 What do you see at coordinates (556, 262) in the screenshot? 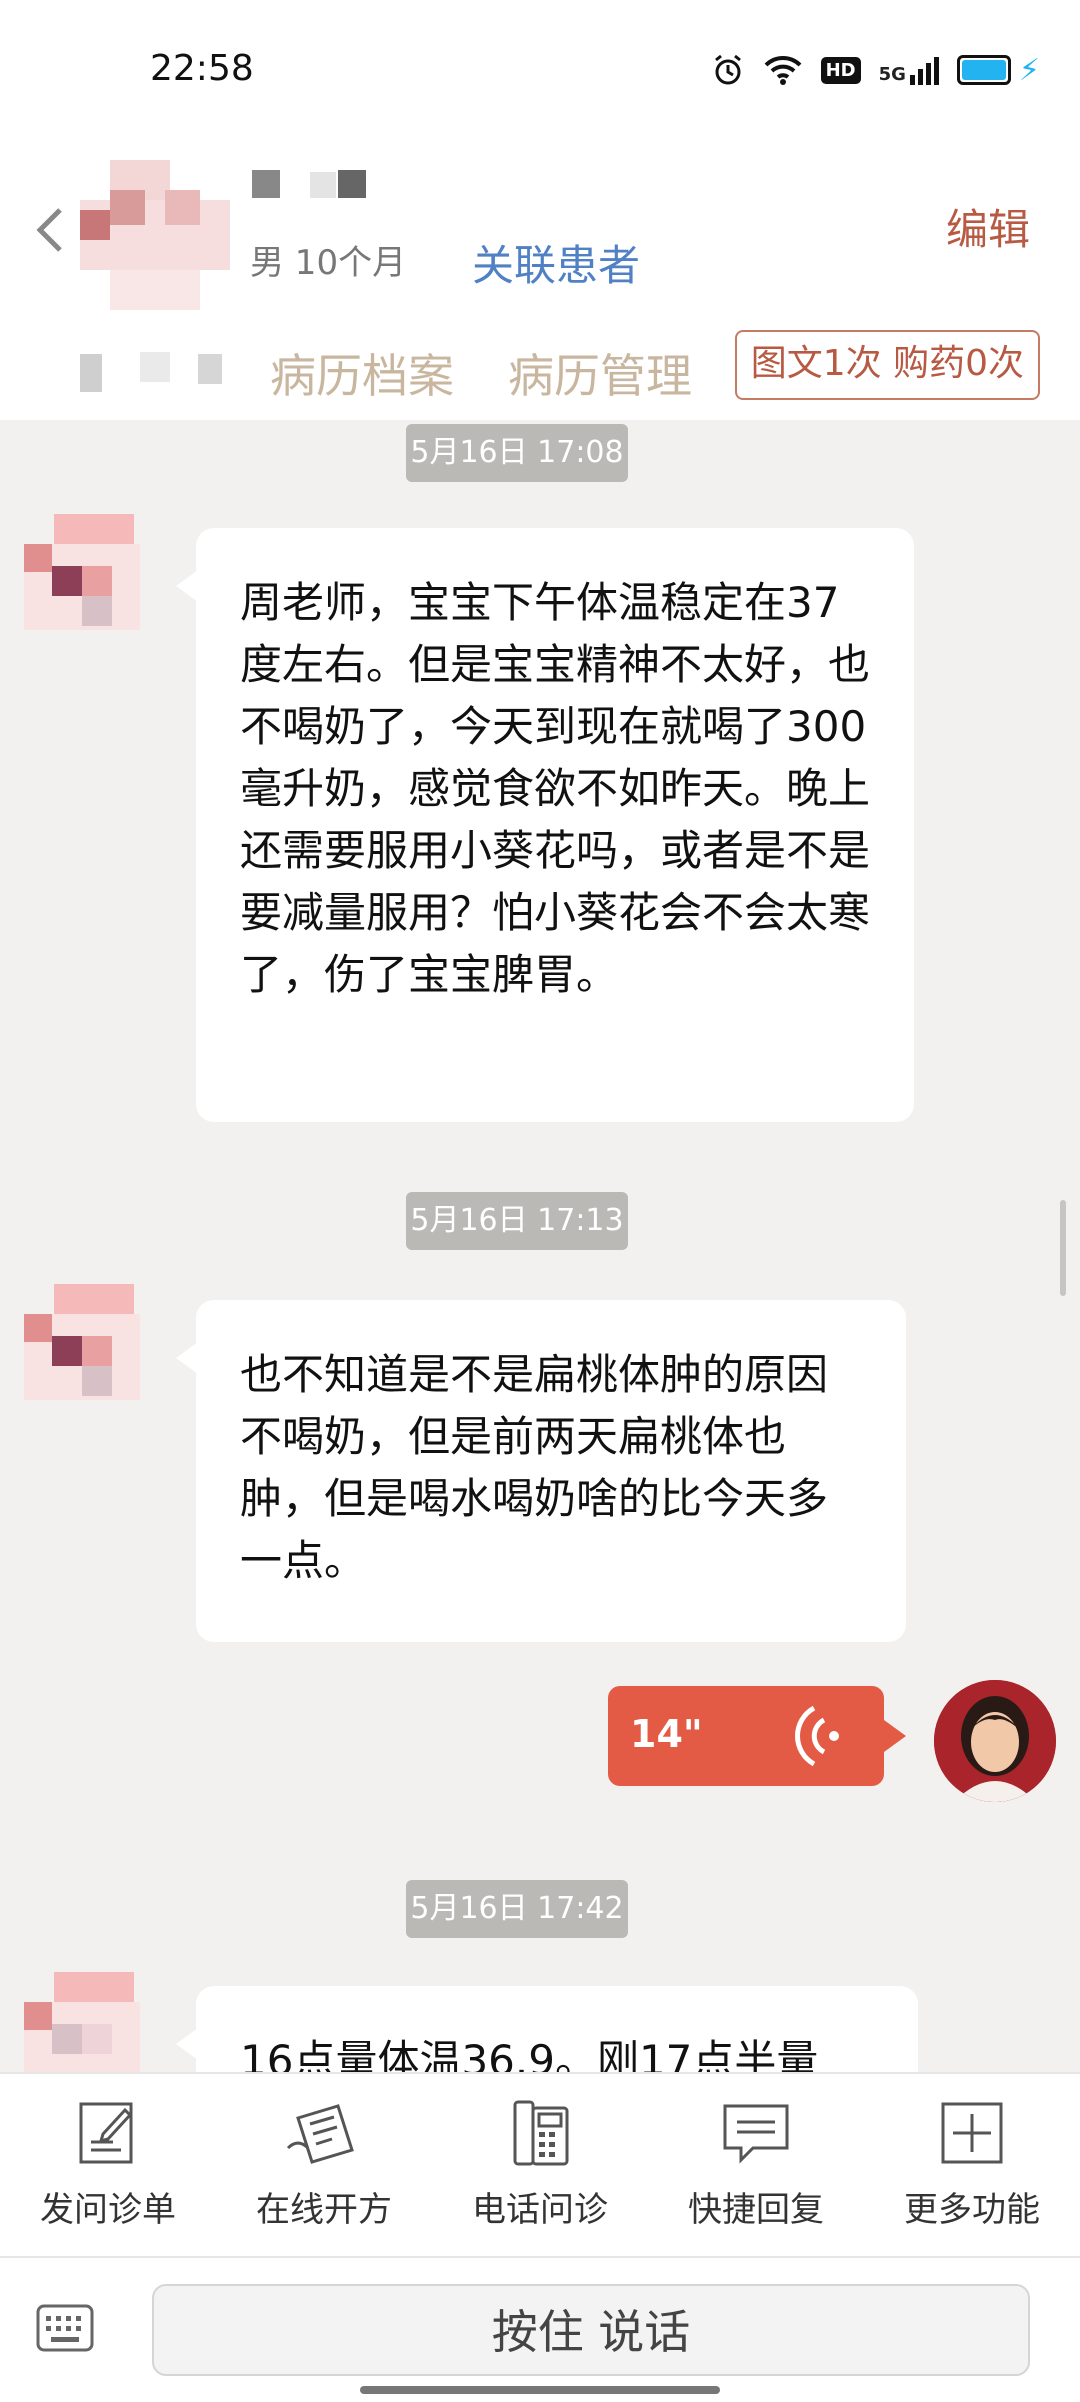
I see `link-patient-button: 关联患者` at bounding box center [556, 262].